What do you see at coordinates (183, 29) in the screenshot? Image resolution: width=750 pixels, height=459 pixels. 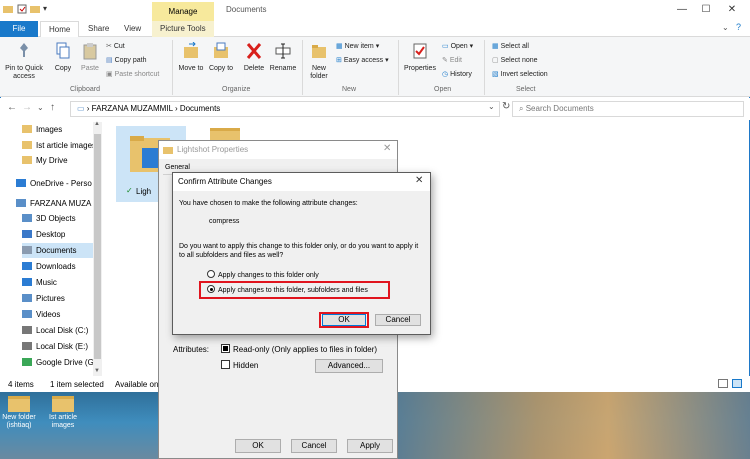 I see `tab-picture-tools: Picture Tools` at bounding box center [183, 29].